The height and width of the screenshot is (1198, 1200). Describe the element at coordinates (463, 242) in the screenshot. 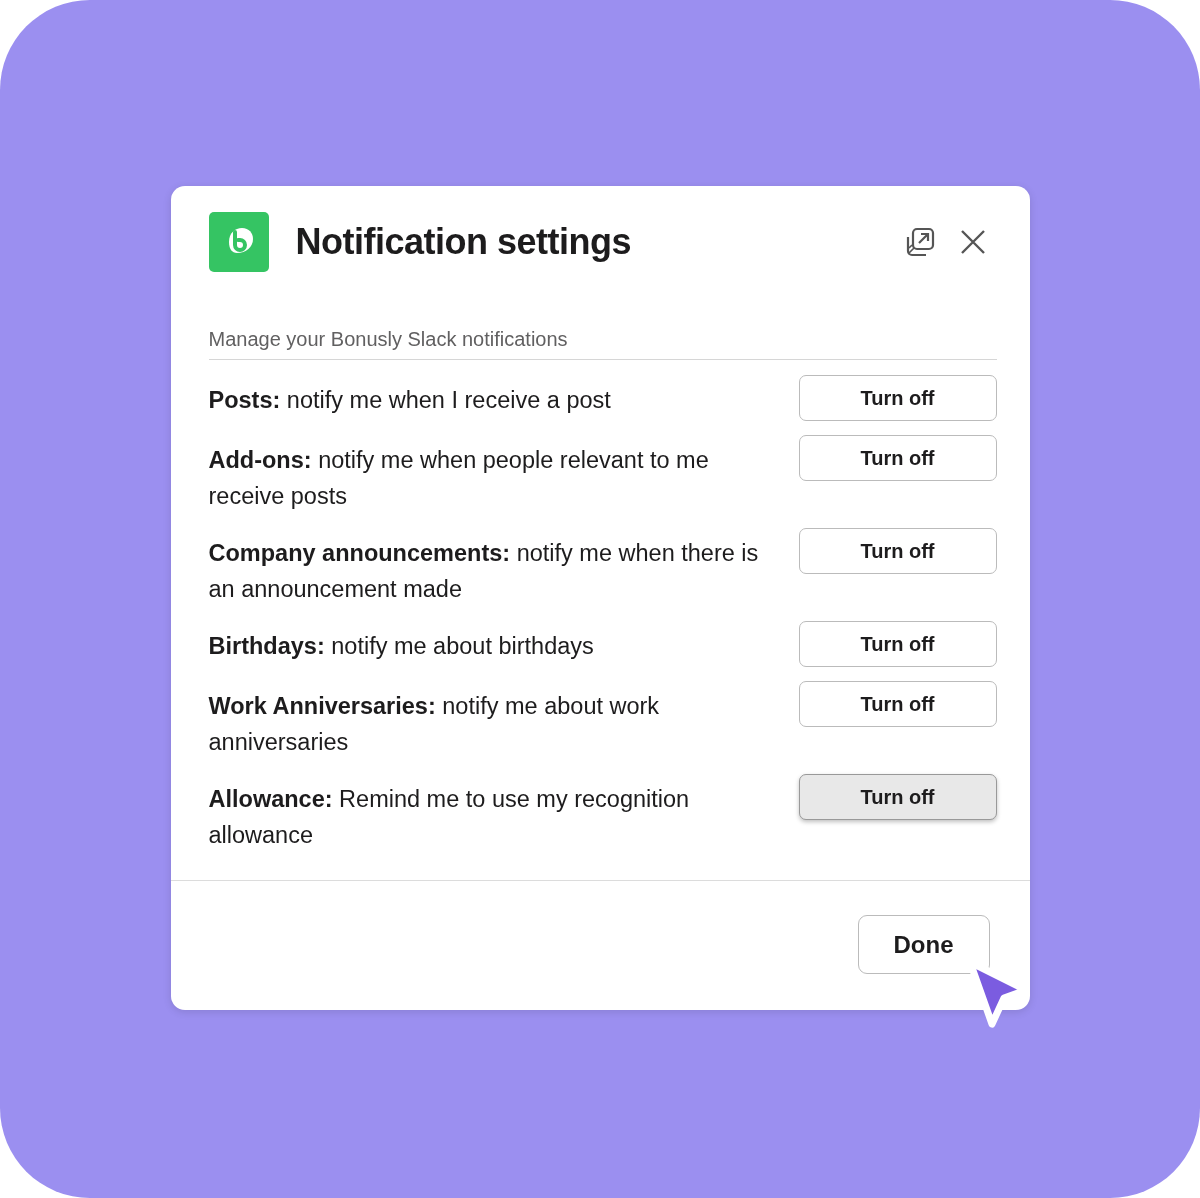

I see `dialog-title: Notification settings` at that location.